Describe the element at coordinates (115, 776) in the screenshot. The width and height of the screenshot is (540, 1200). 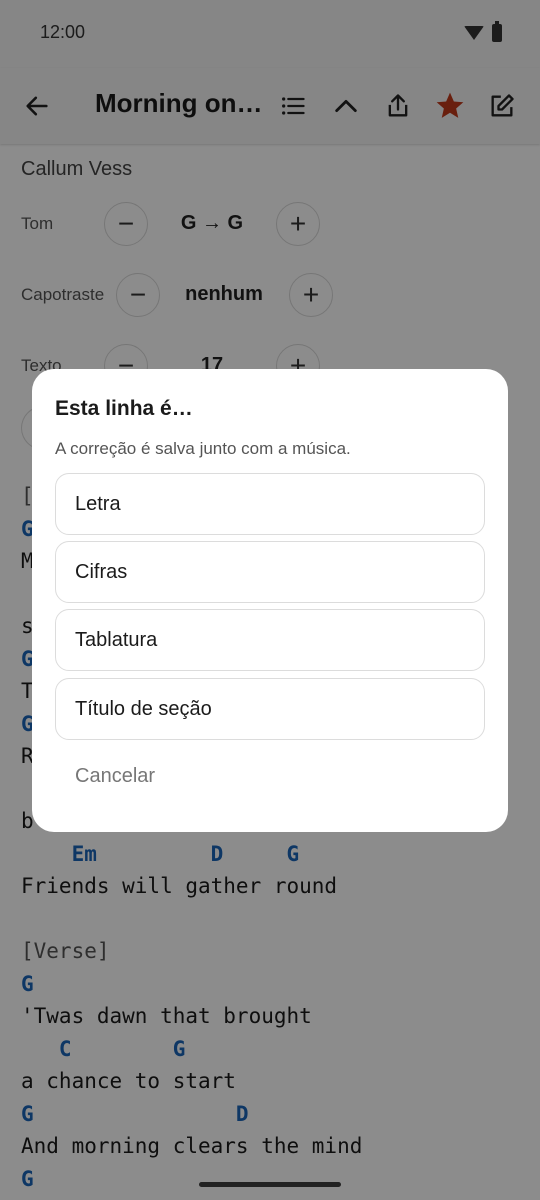
I see `cancel-button: Cancelar` at that location.